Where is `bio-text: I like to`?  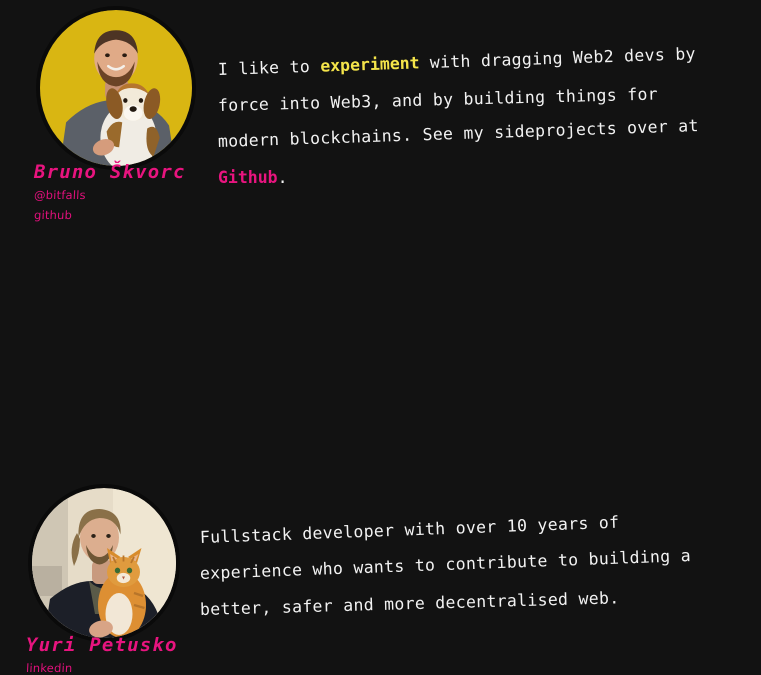 bio-text: I like to is located at coordinates (269, 67).